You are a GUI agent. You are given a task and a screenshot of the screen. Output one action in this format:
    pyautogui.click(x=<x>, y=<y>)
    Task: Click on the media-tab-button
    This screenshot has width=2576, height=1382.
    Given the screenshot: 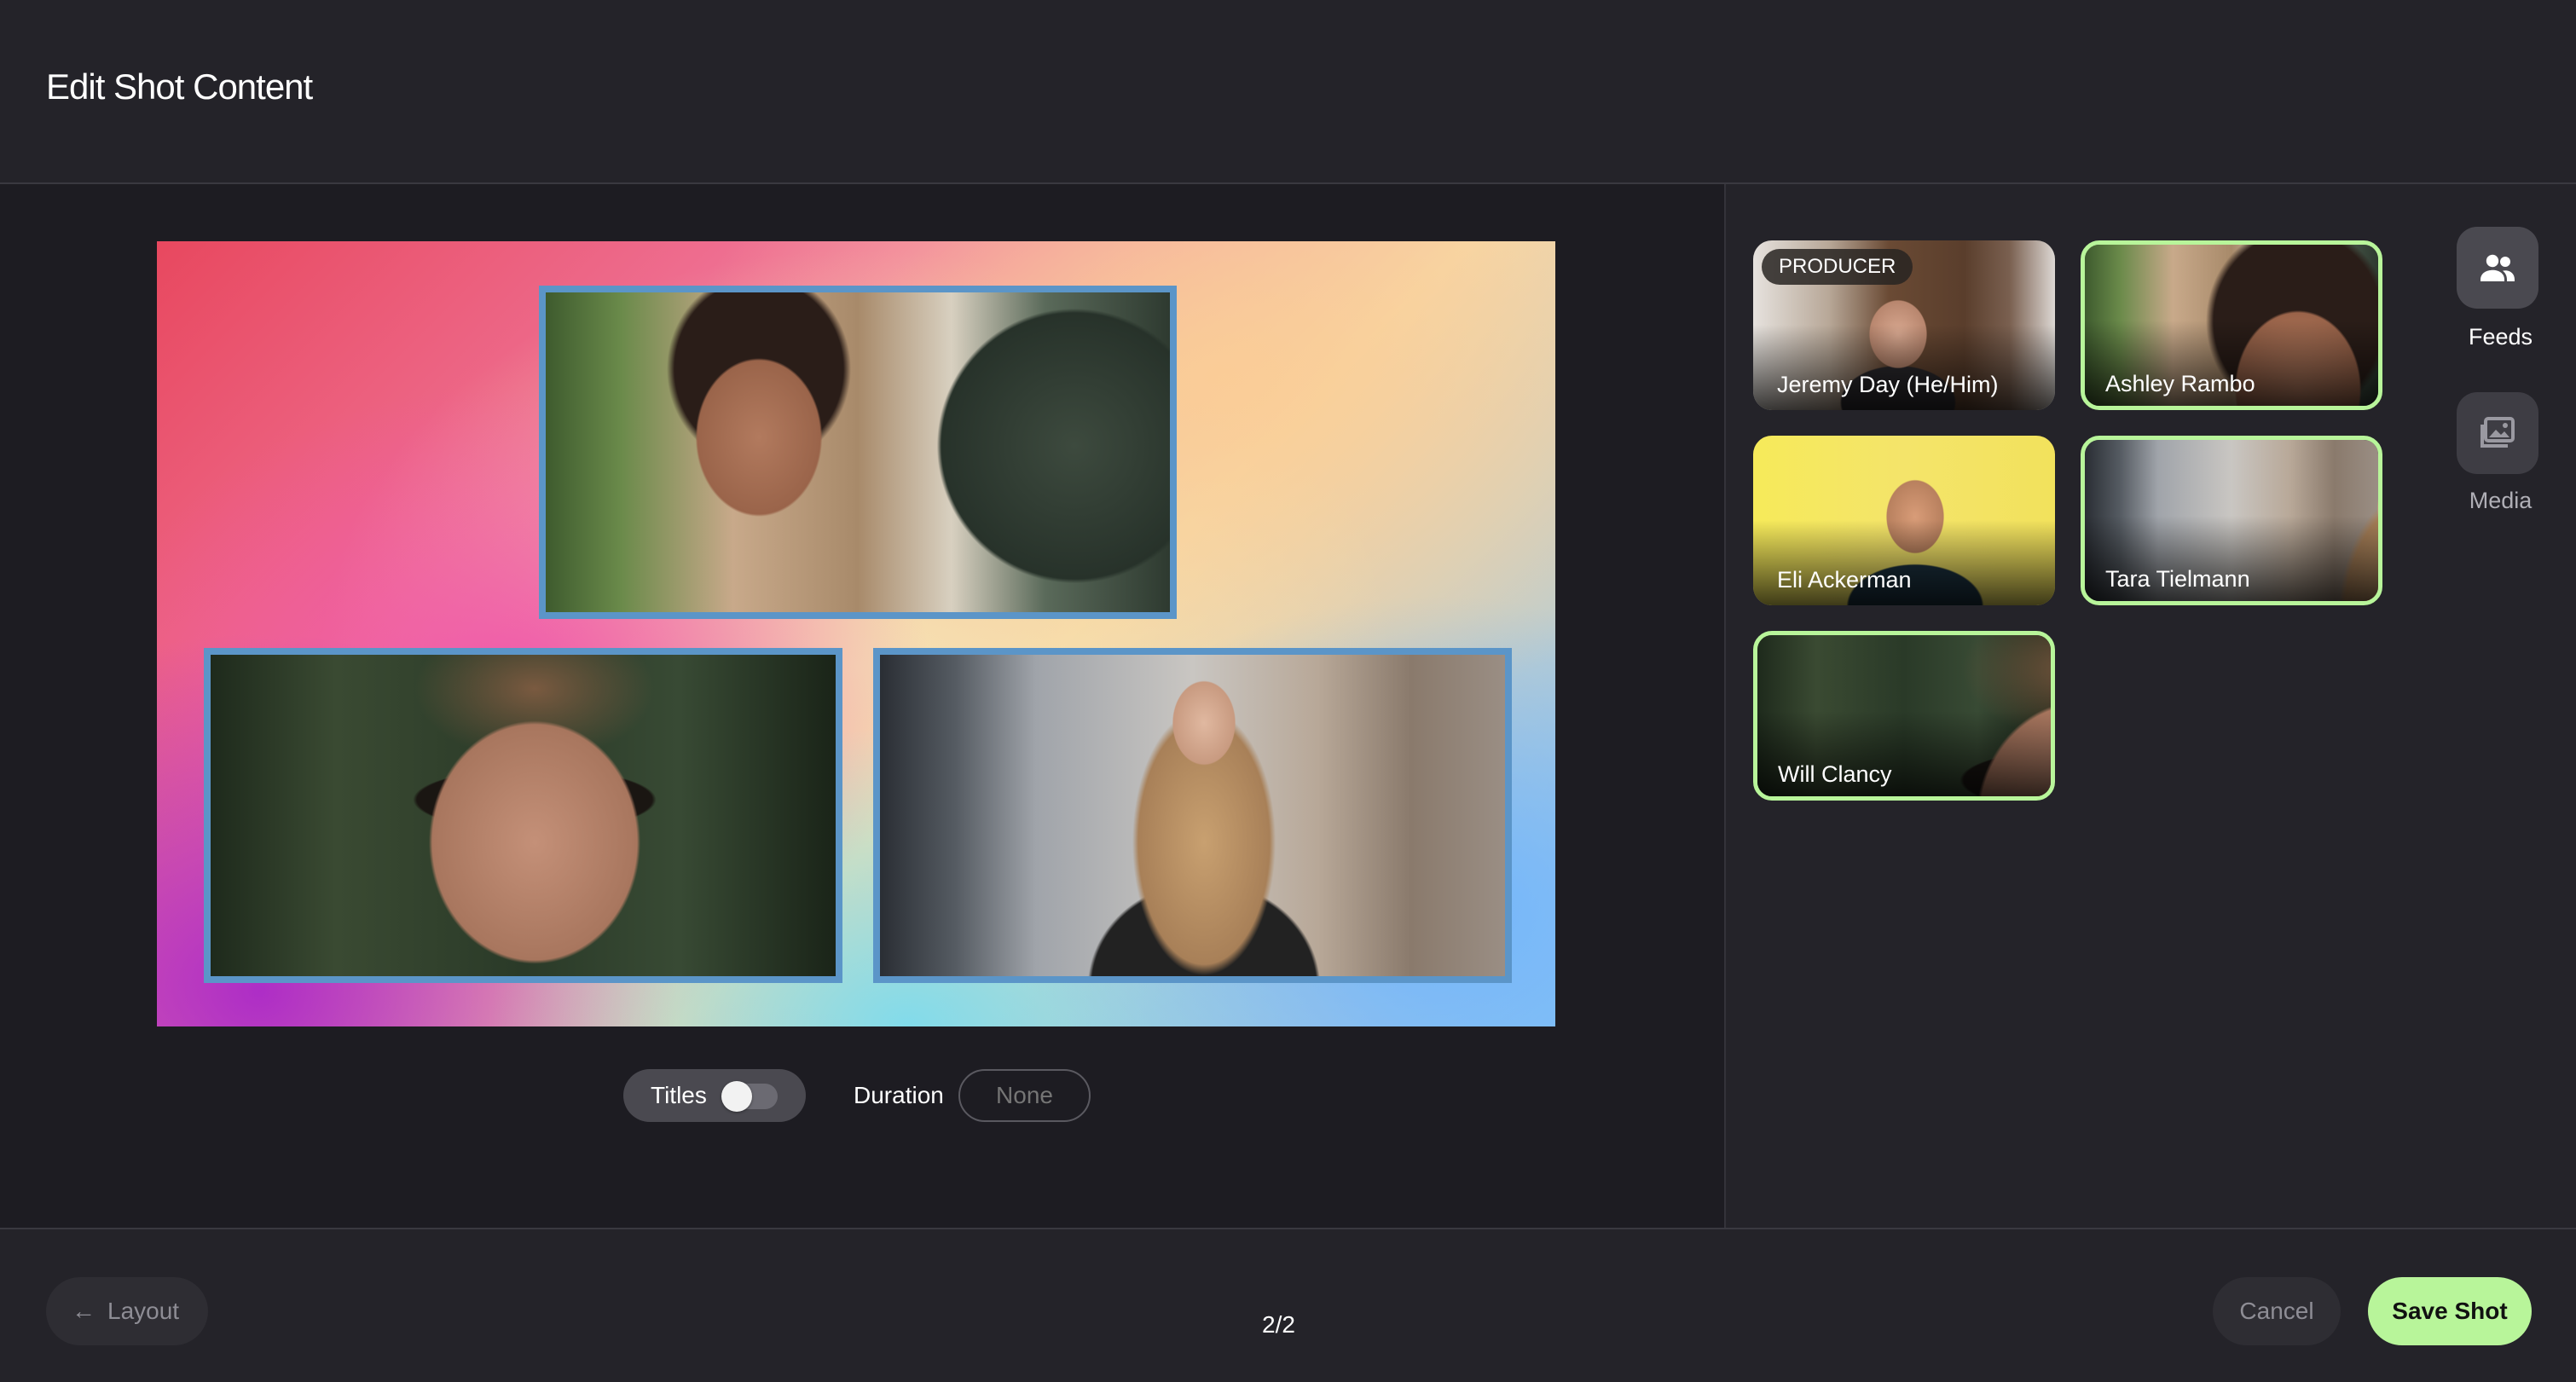 What is the action you would take?
    pyautogui.click(x=2498, y=433)
    